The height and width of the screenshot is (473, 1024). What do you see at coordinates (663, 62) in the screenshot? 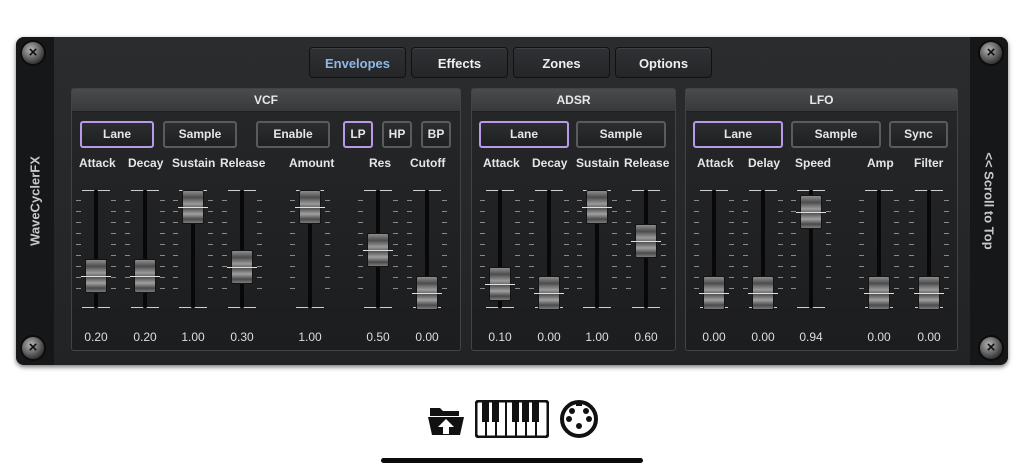
I see `tab-options: Options` at bounding box center [663, 62].